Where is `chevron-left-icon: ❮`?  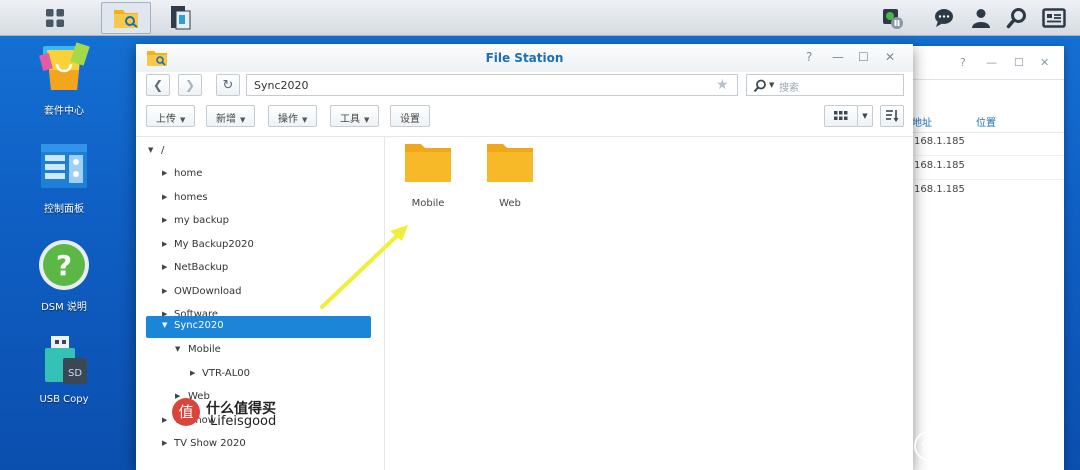
chevron-left-icon: ❮ is located at coordinates (158, 85).